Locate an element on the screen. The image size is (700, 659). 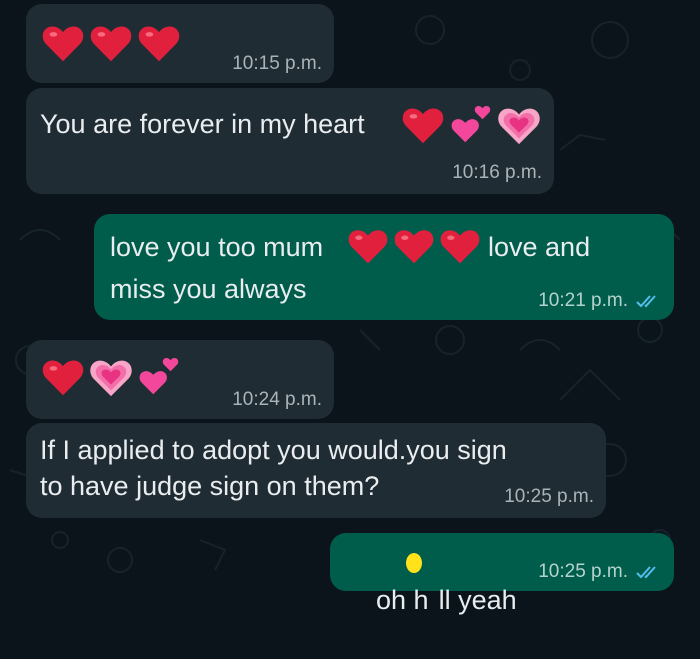
message-text: If I applied to adopt you would.you sign is located at coordinates (273, 450).